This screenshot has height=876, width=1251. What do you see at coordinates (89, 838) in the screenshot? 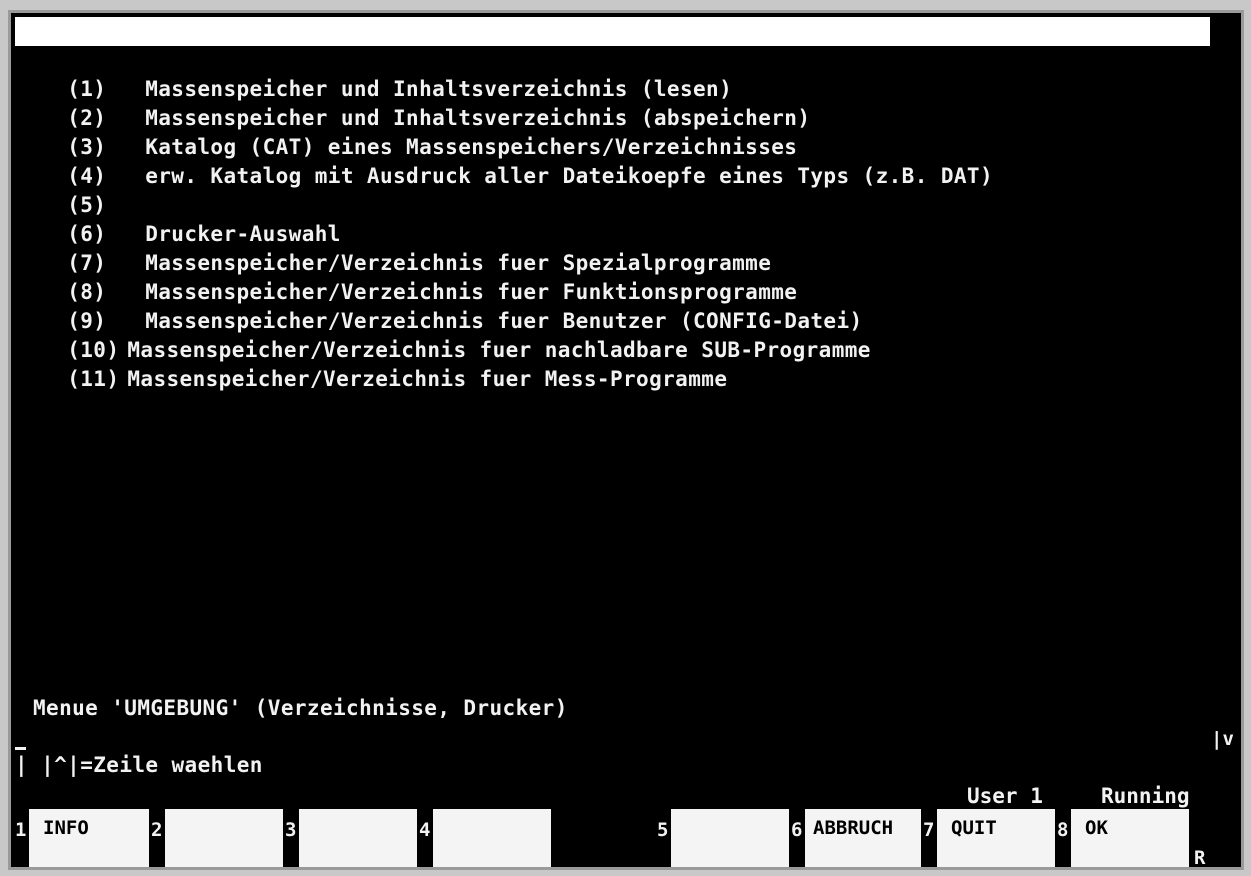
I see `info-button: INFO` at bounding box center [89, 838].